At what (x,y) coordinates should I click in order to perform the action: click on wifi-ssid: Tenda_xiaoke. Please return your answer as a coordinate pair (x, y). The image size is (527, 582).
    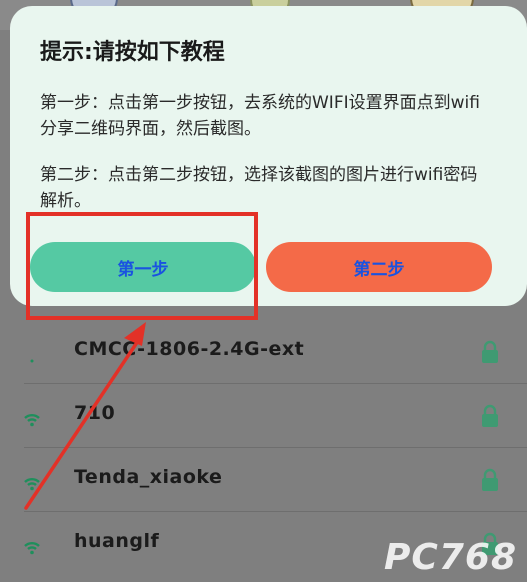
    Looking at the image, I should click on (148, 477).